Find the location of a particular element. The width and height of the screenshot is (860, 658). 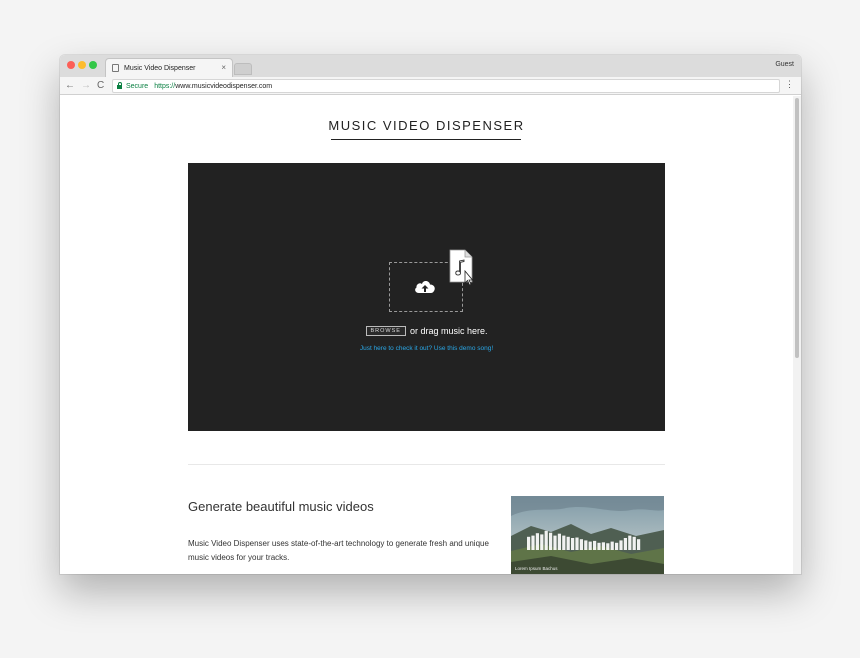

browser-menu-icon: ⋮ is located at coordinates (789, 84).